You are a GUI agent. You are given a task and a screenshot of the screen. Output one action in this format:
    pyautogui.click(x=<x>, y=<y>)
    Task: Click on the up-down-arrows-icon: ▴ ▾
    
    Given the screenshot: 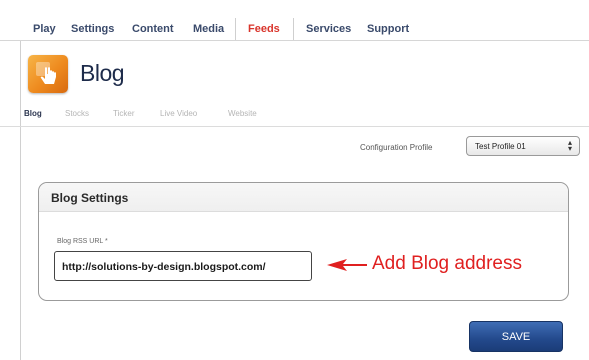 What is the action you would take?
    pyautogui.click(x=569, y=145)
    